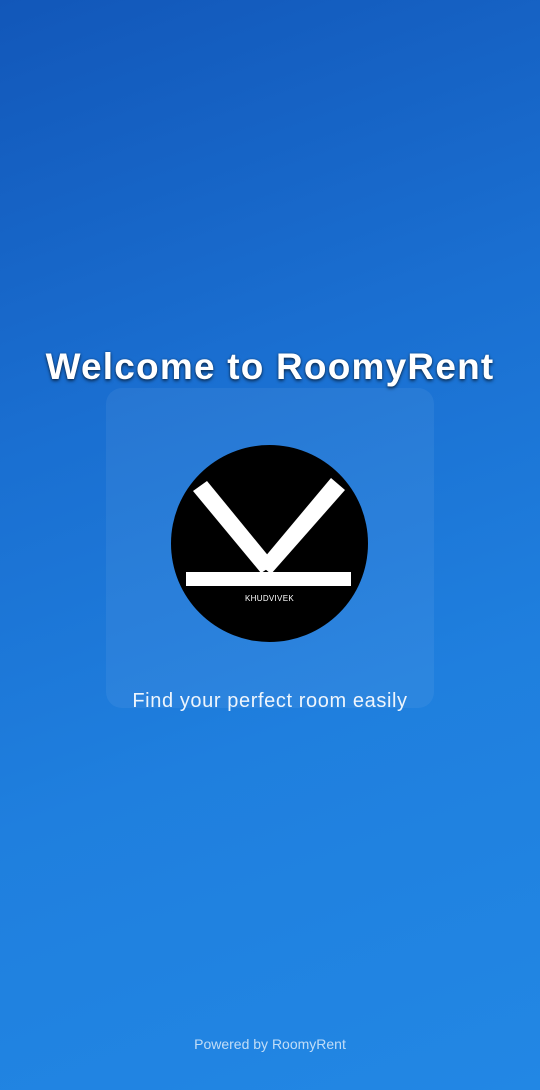  Describe the element at coordinates (270, 366) in the screenshot. I see `welcome-title: Welcome to RoomyRent` at that location.